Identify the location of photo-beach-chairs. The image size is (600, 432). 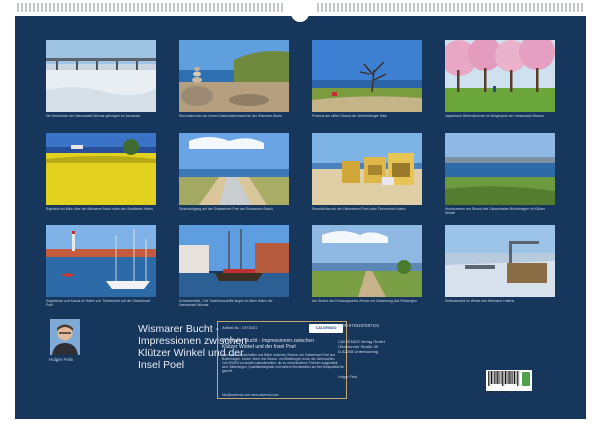
(367, 169).